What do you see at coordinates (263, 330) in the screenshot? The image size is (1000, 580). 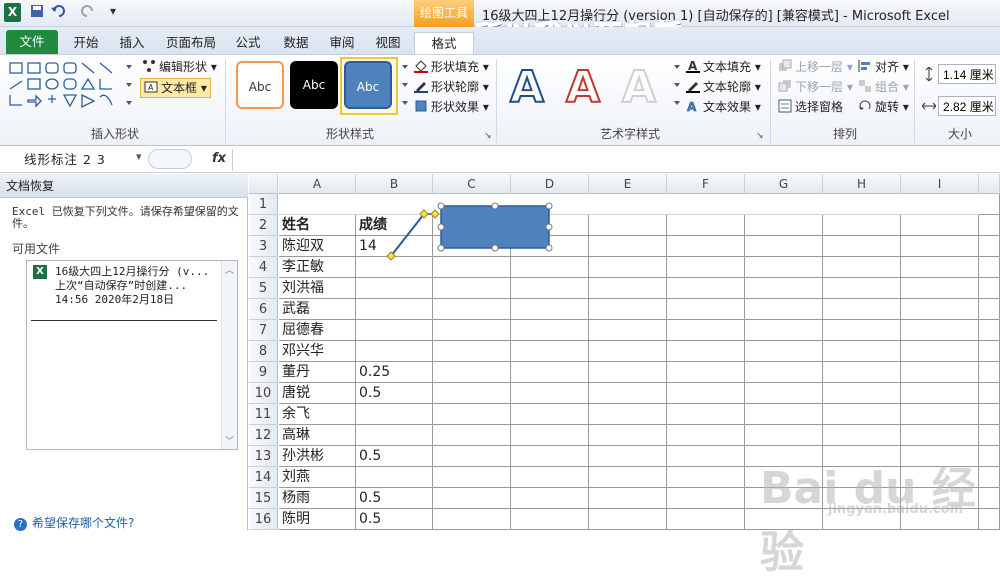 I see `row-header: 7` at bounding box center [263, 330].